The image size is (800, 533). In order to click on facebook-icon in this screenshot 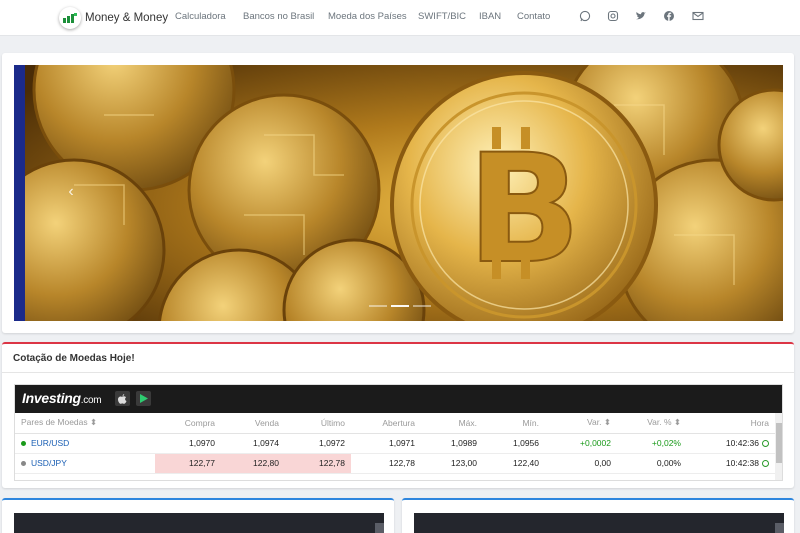, I will do `click(670, 17)`.